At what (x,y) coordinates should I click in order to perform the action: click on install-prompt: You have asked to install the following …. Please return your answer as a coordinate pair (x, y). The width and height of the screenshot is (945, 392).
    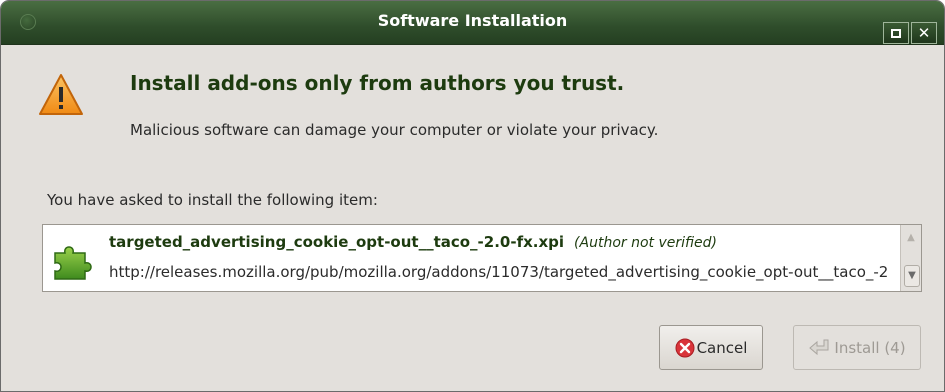
    Looking at the image, I should click on (212, 200).